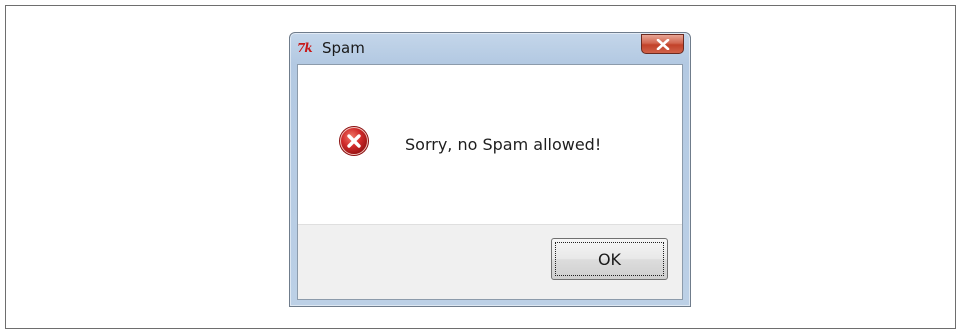 The height and width of the screenshot is (335, 962). I want to click on ok-button: OK, so click(609, 259).